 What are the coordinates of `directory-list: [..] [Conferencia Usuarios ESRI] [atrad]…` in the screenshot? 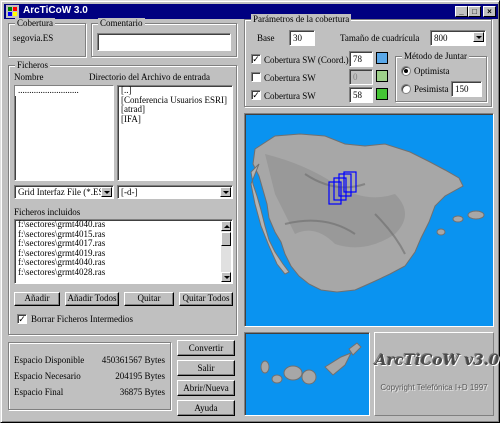 It's located at (175, 133).